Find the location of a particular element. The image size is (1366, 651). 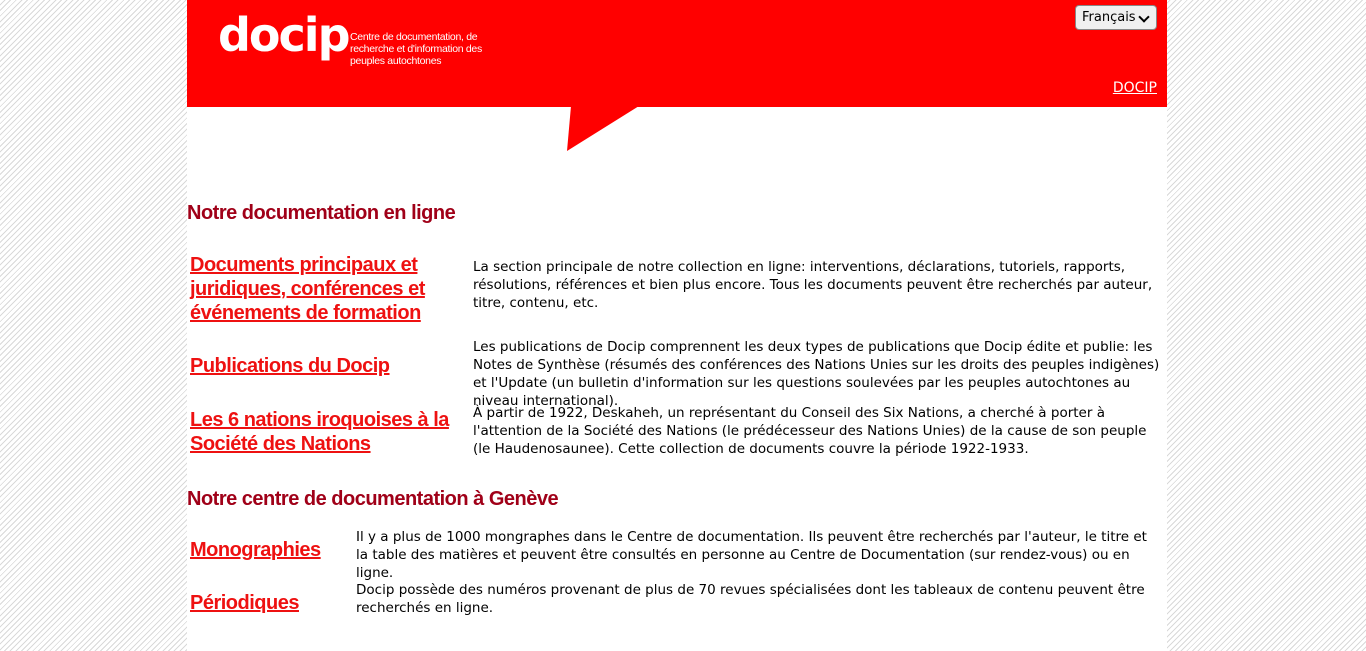

publications-docip-link: Publications du Docip is located at coordinates (320, 366).